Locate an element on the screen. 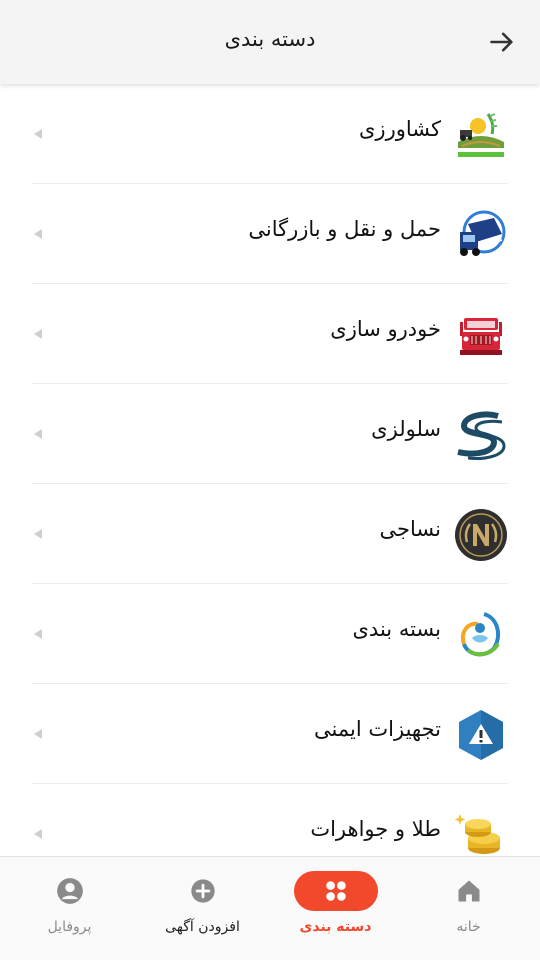  category-item-automotive: خودرو سازی is located at coordinates (270, 334).